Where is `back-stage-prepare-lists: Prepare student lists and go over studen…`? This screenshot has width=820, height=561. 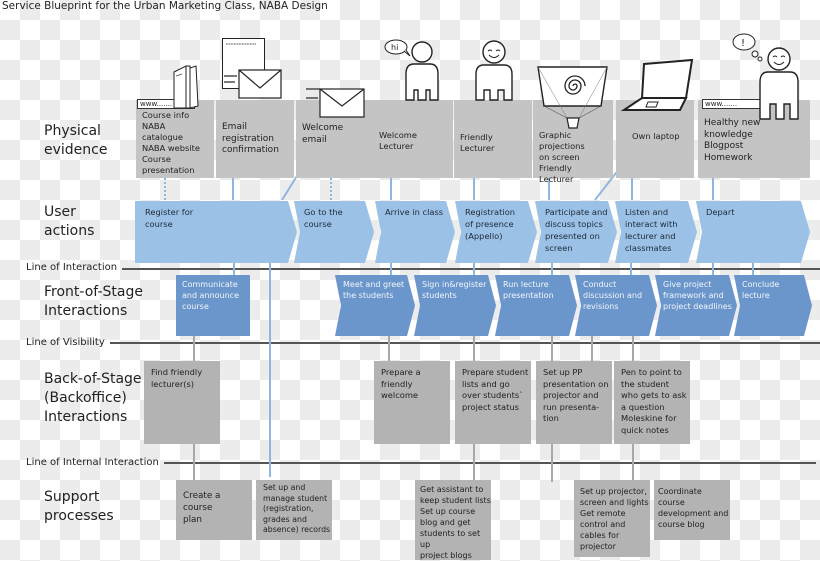
back-stage-prepare-lists: Prepare student lists and go over studen… is located at coordinates (493, 402).